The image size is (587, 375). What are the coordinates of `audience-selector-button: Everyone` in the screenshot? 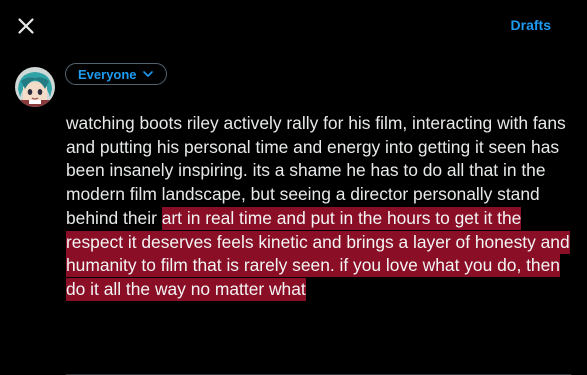 It's located at (116, 74).